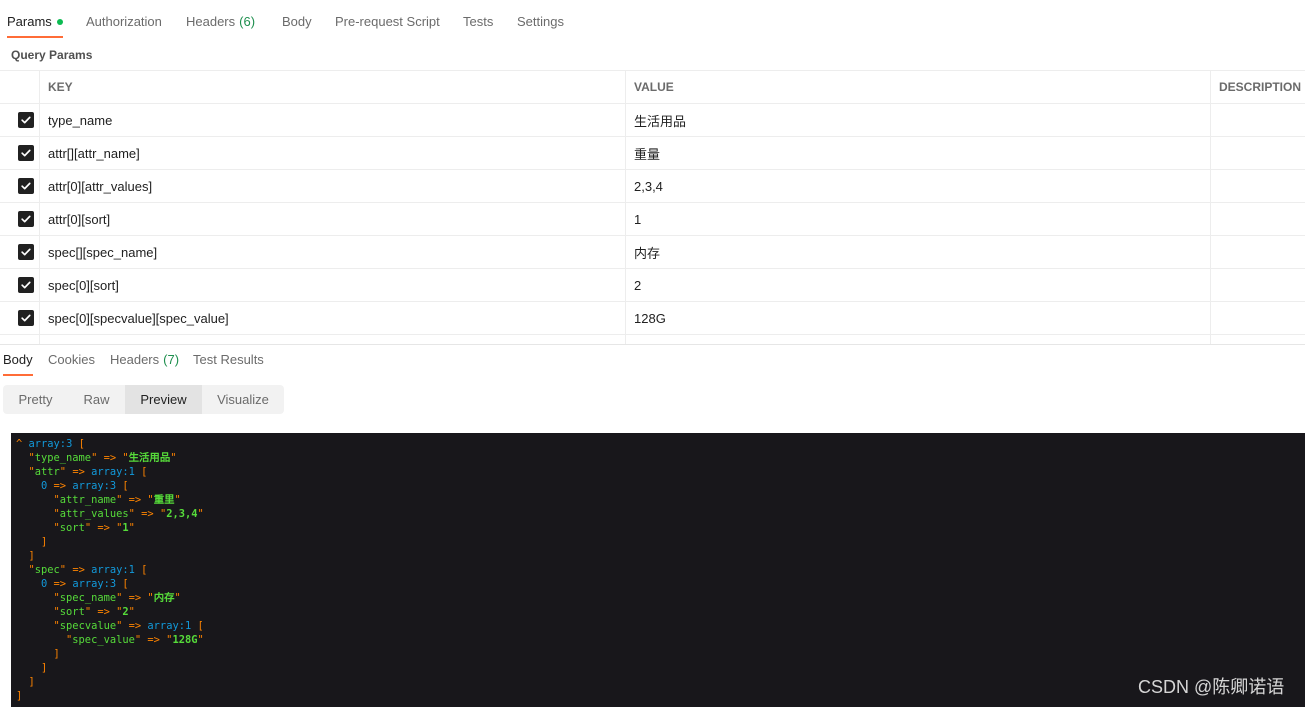 This screenshot has width=1305, height=707. What do you see at coordinates (243, 399) in the screenshot?
I see `view-mode-visualize: Visualize` at bounding box center [243, 399].